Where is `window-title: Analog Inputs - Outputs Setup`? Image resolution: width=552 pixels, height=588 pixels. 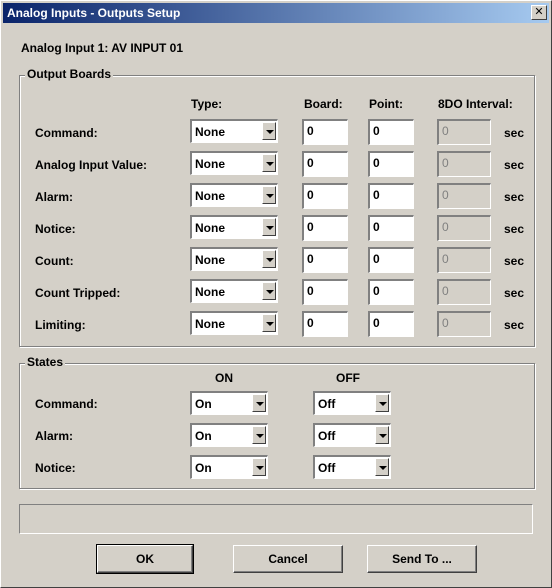
window-title: Analog Inputs - Outputs Setup is located at coordinates (94, 13).